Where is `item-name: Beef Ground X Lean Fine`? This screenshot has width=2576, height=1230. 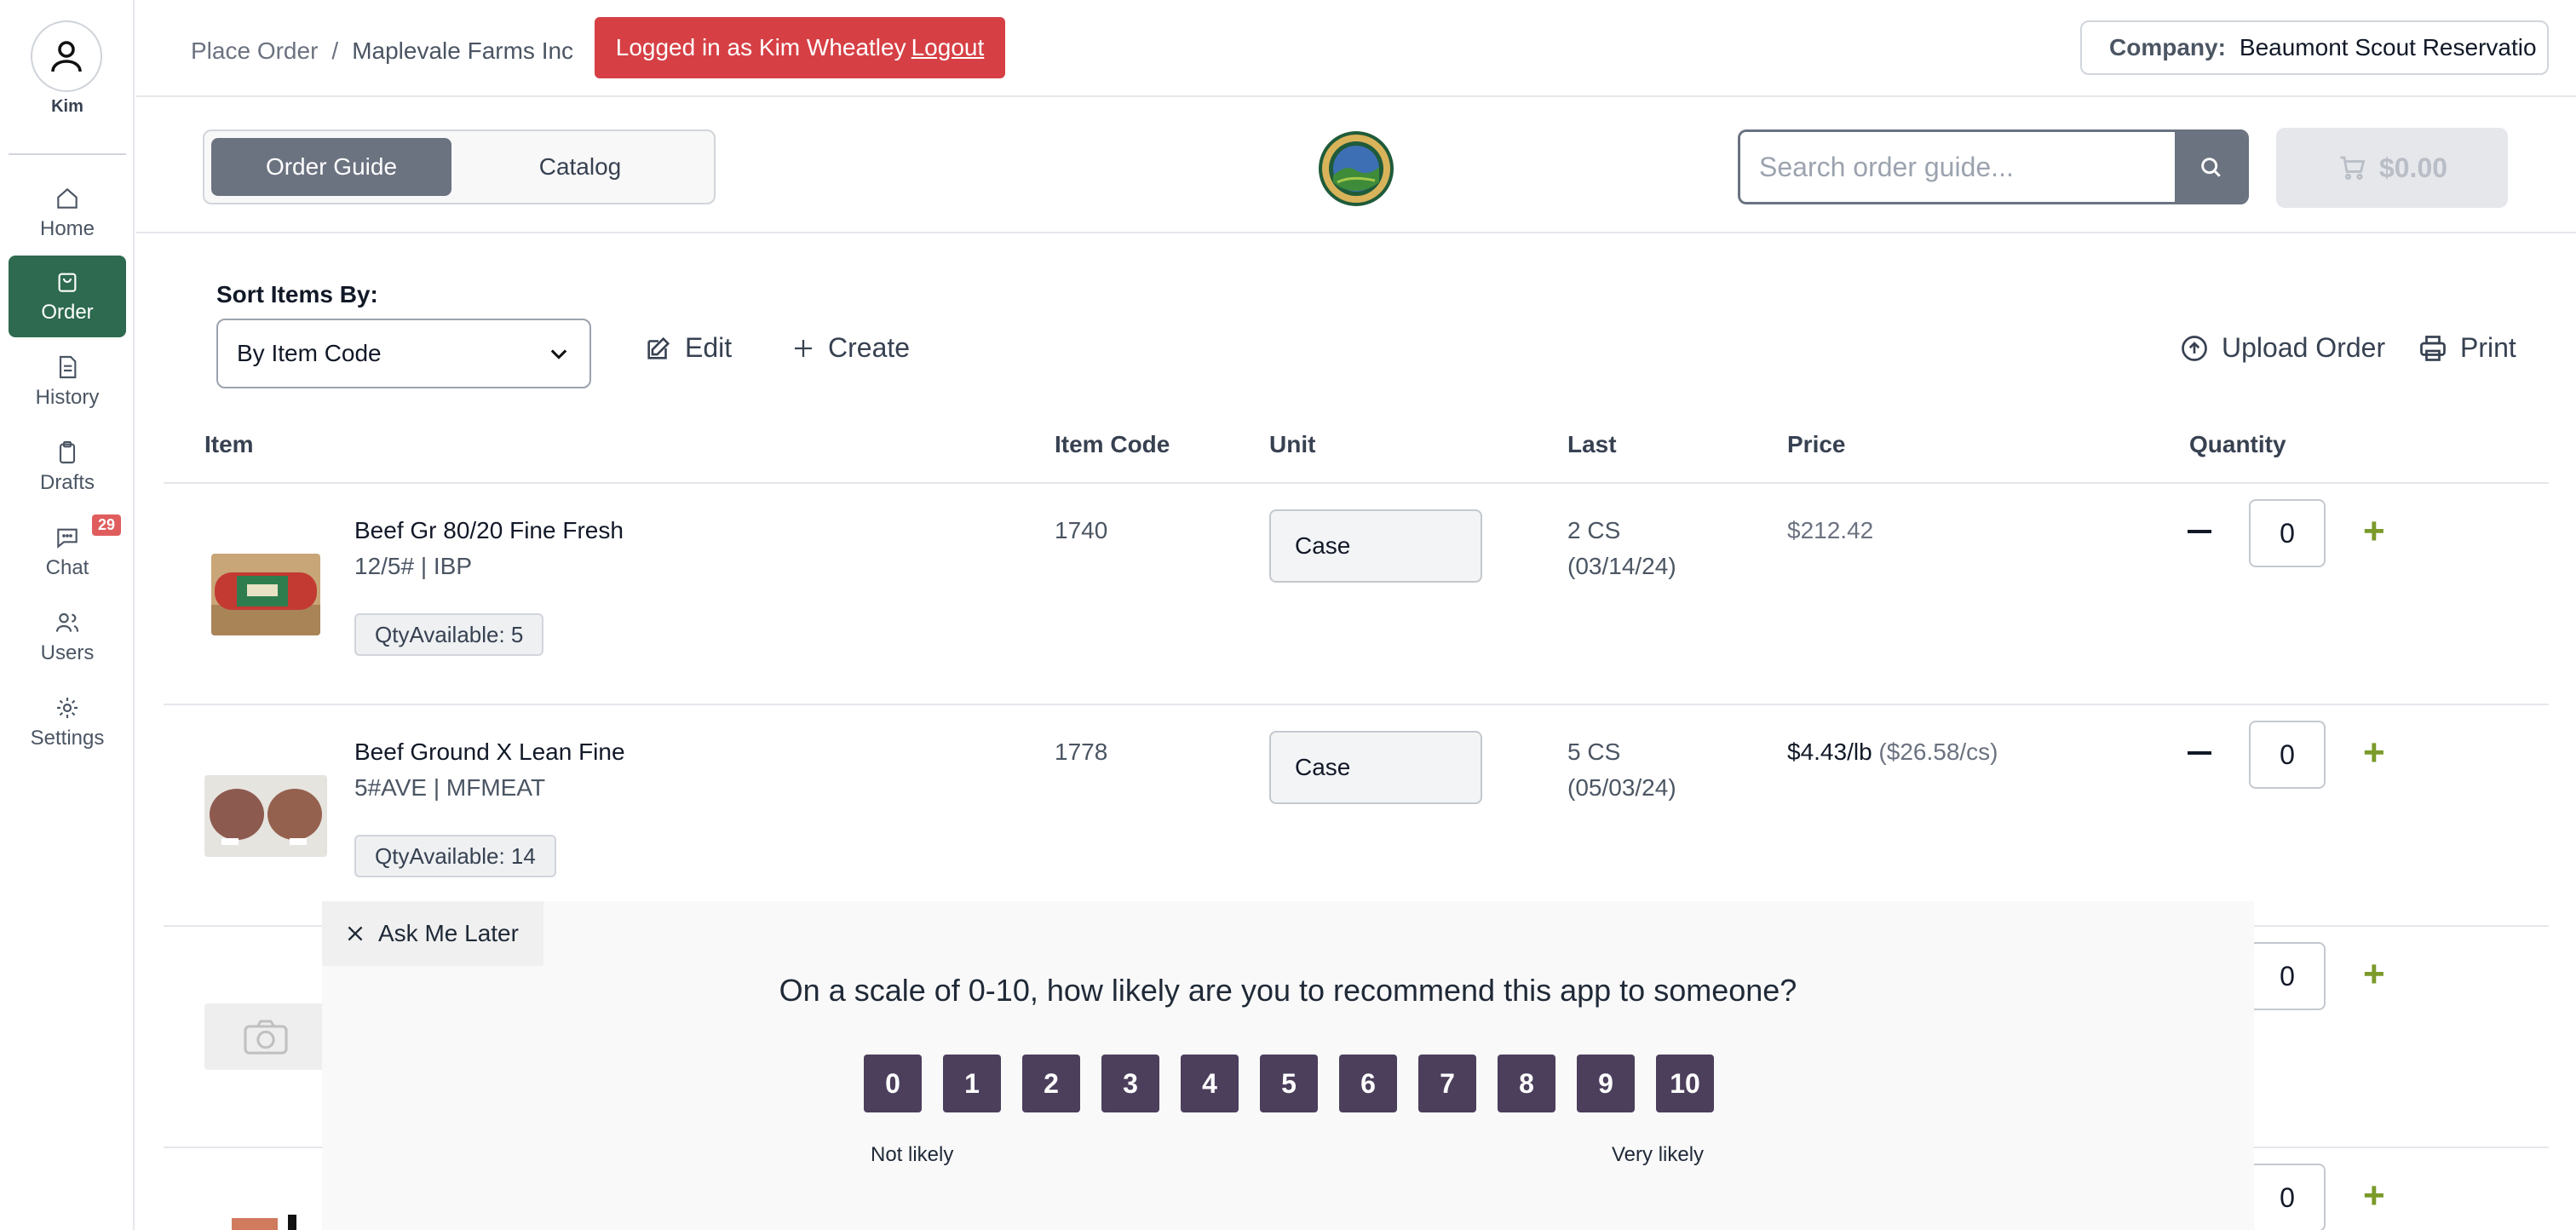
item-name: Beef Ground X Lean Fine is located at coordinates (490, 752).